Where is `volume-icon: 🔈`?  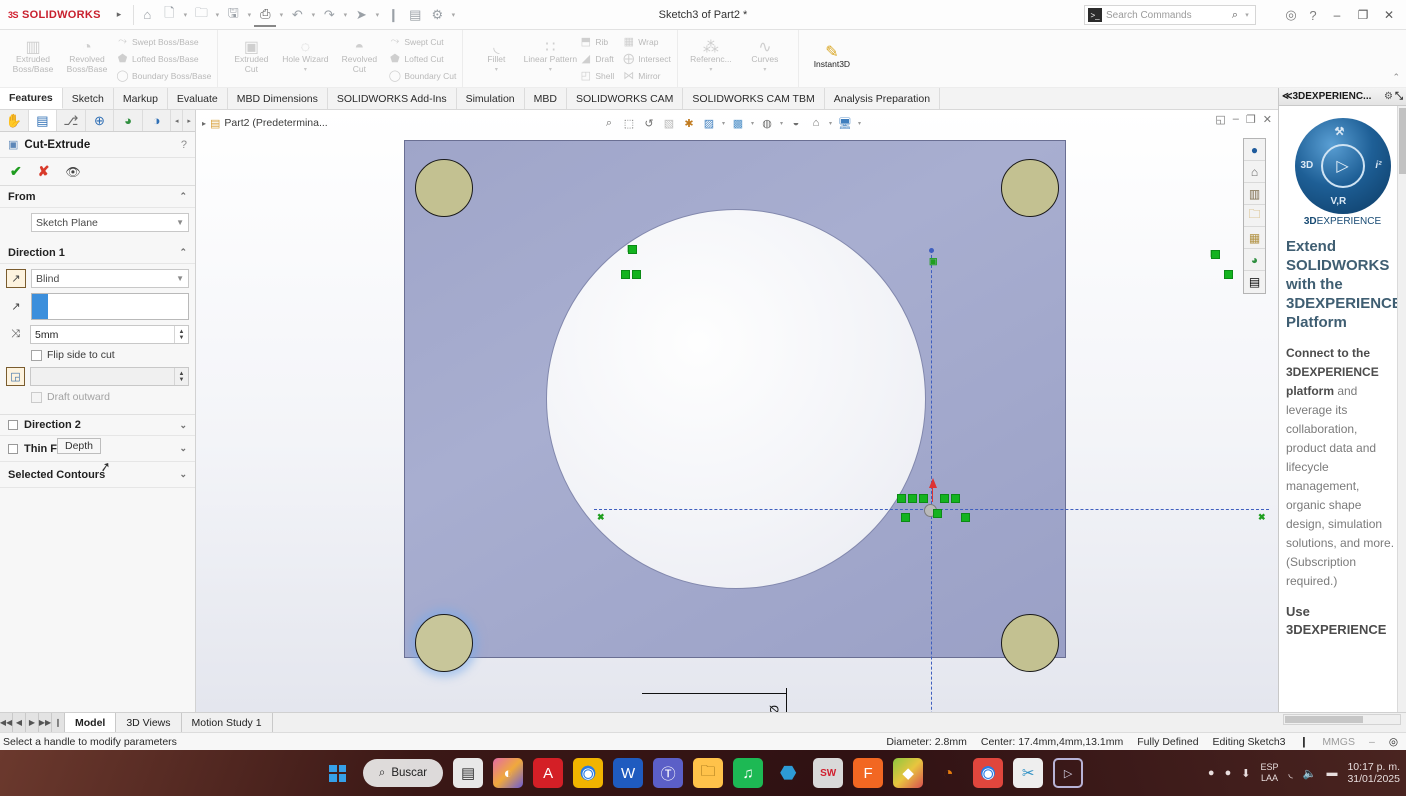 volume-icon: 🔈 is located at coordinates (1310, 773).